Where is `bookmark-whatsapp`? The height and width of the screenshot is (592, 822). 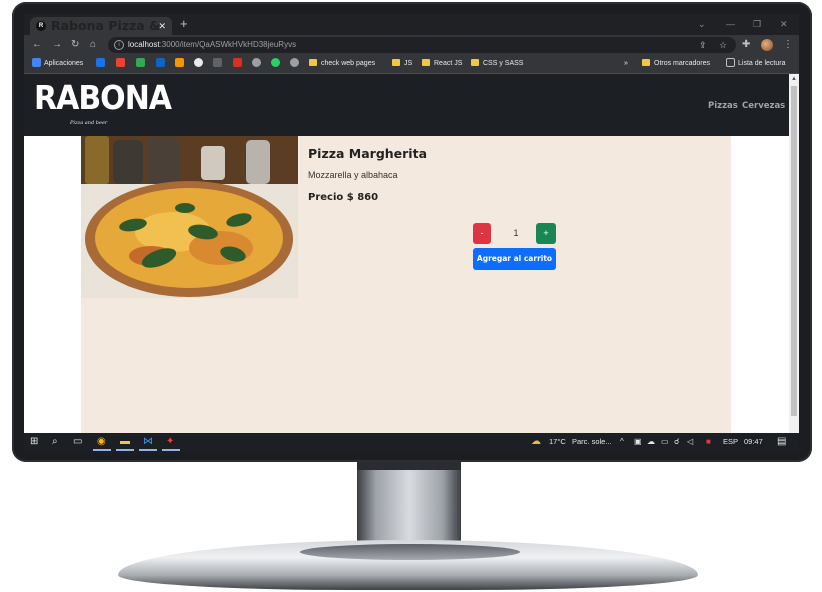 bookmark-whatsapp is located at coordinates (277, 64).